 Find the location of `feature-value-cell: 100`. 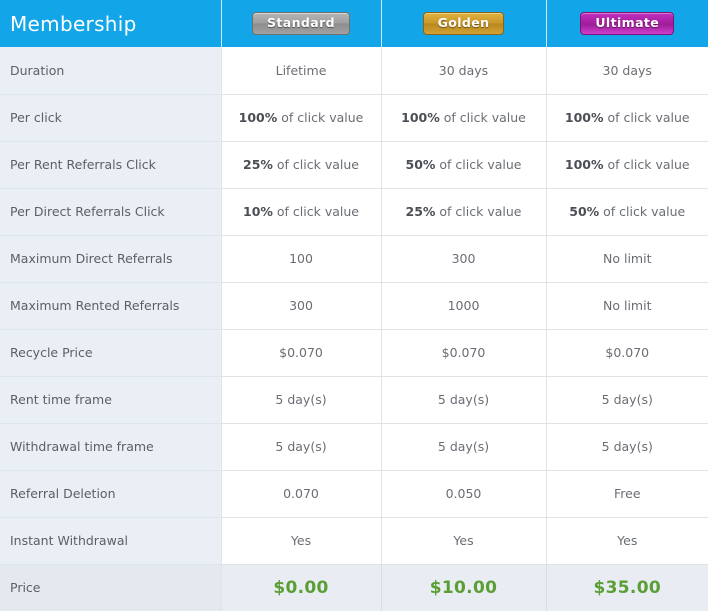

feature-value-cell: 100 is located at coordinates (301, 259).